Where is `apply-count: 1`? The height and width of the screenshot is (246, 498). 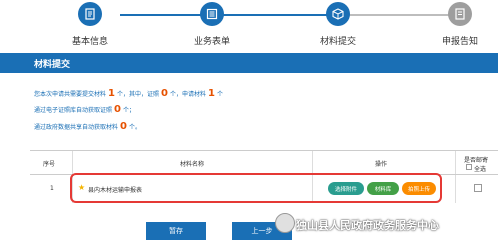 apply-count: 1 is located at coordinates (211, 93).